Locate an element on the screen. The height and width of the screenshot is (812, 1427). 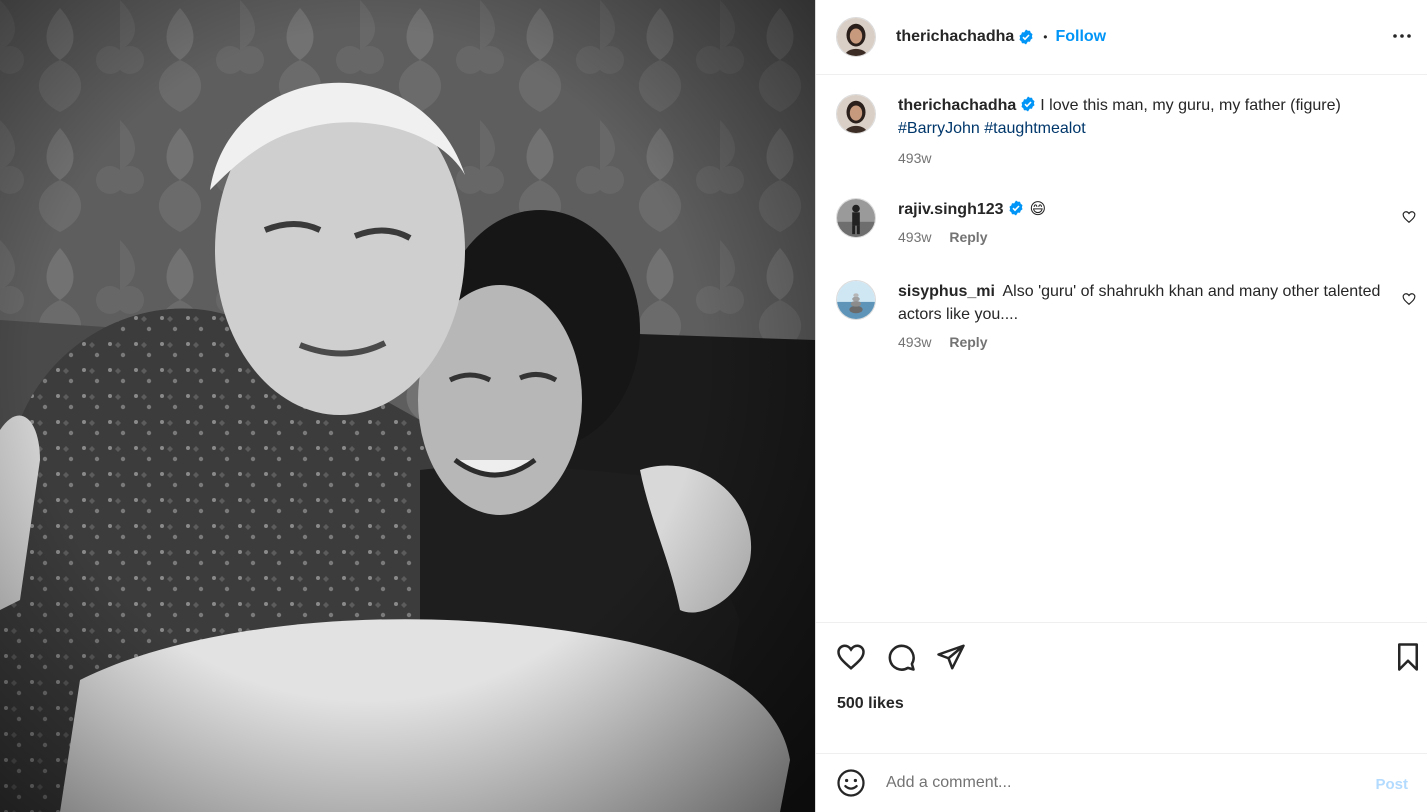
post-actions: 500 likes is located at coordinates (1121, 687).